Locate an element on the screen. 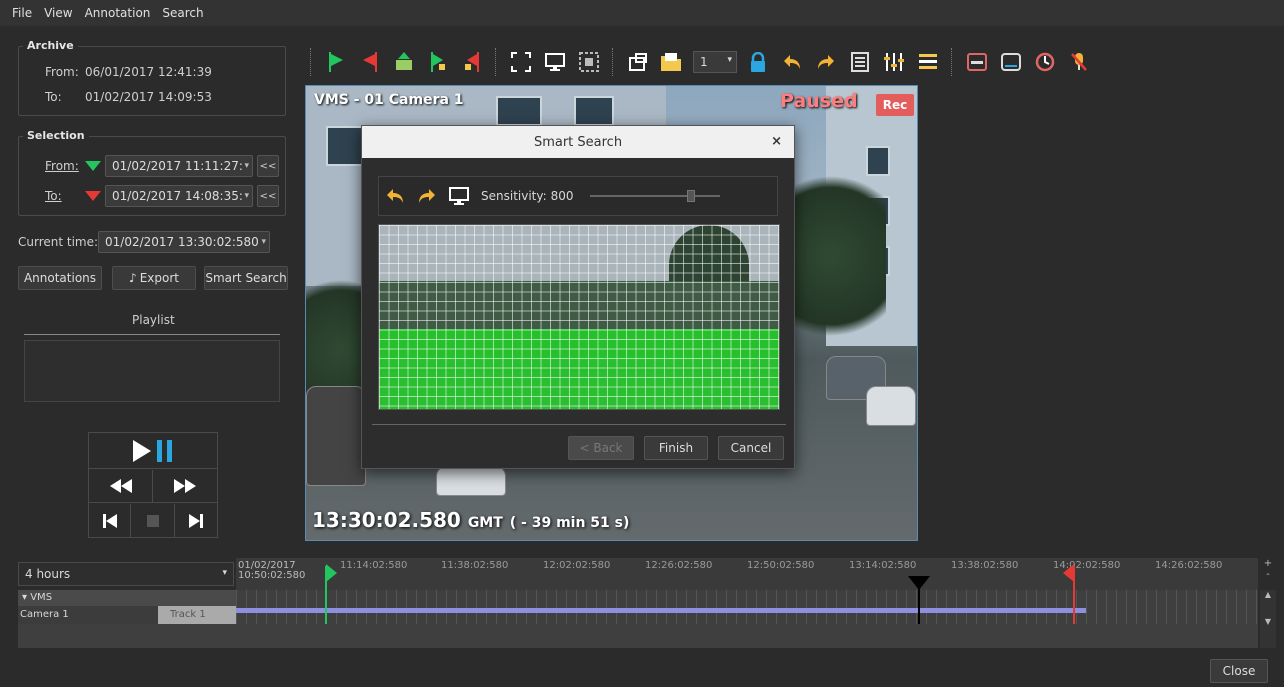 Image resolution: width=1284 pixels, height=687 pixels. set-start-marker-icon is located at coordinates (336, 62).